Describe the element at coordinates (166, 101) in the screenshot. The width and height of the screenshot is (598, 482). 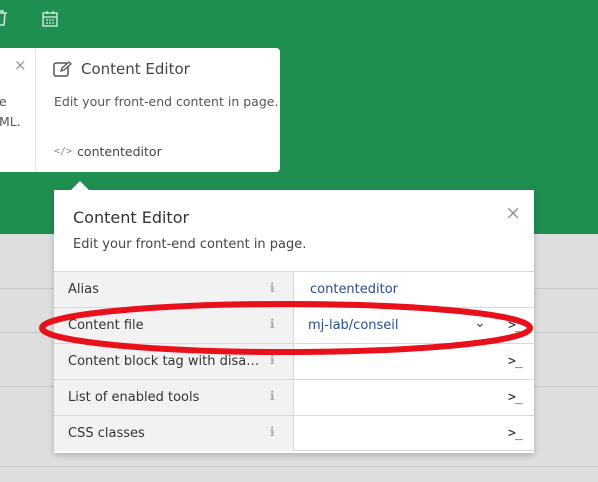
I see `card-description: Edit your front-end content in page.` at that location.